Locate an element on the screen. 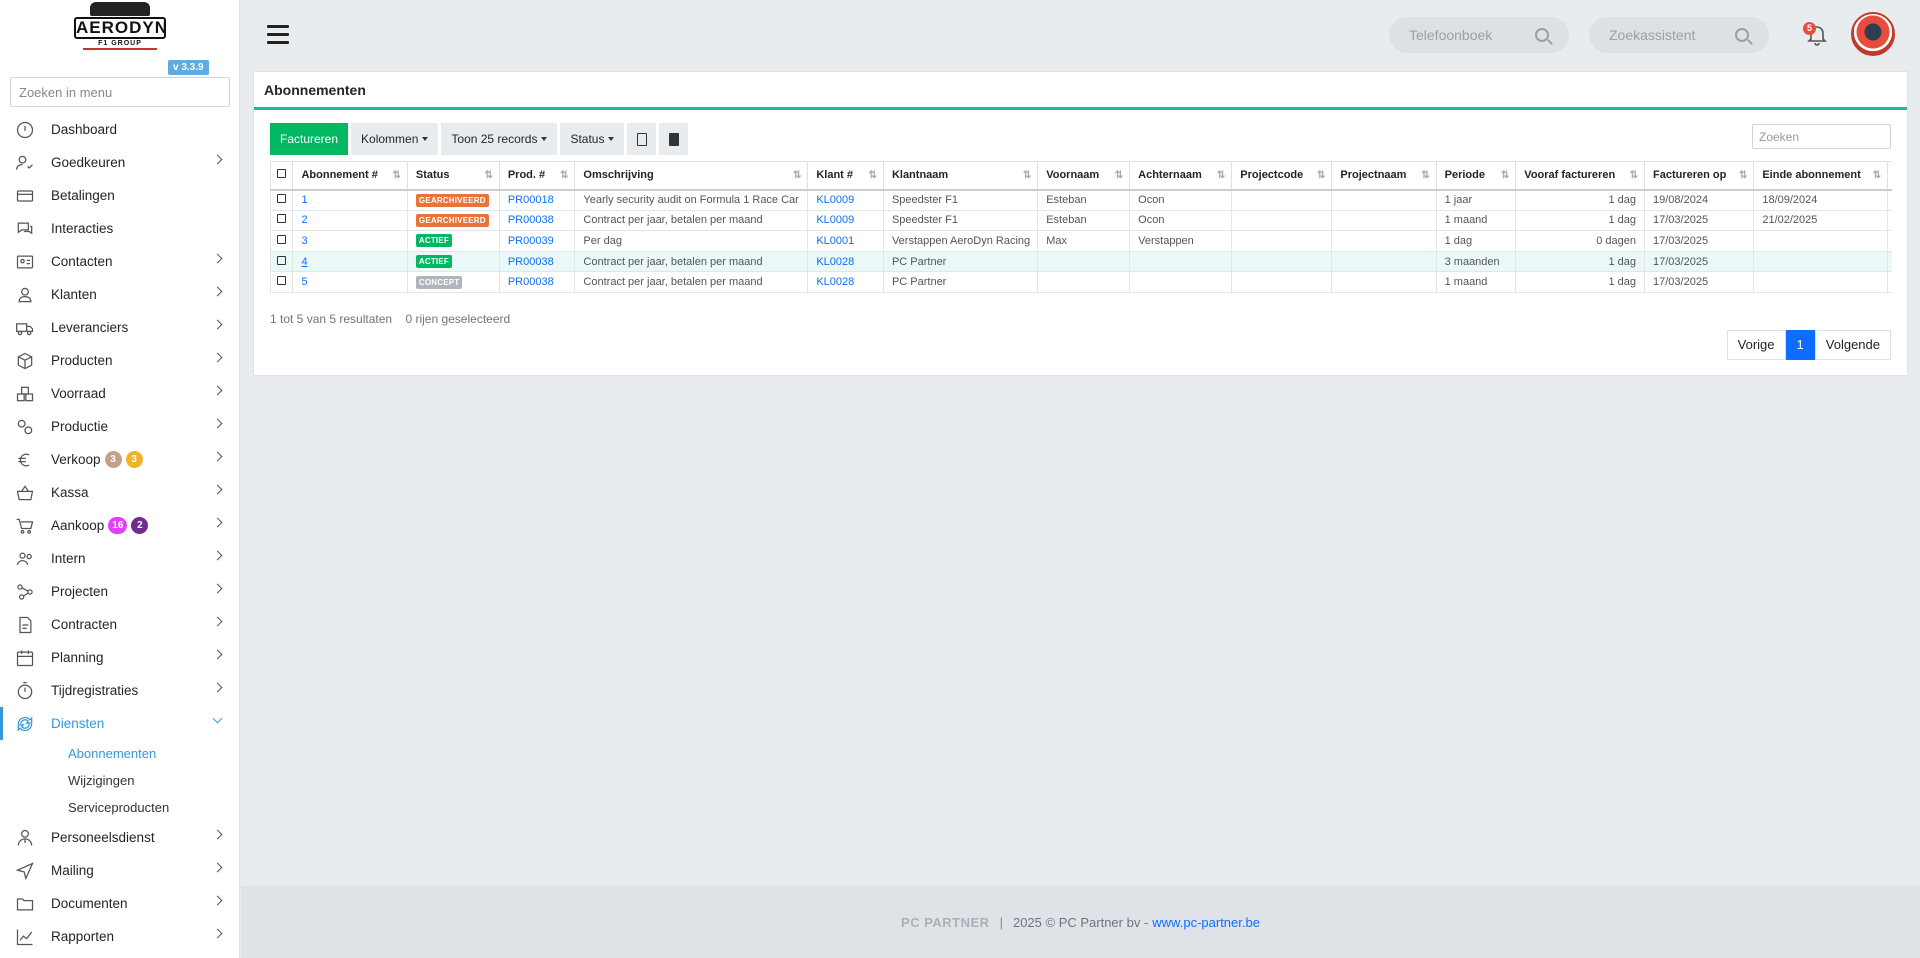 The image size is (1920, 958). sidebar-subitem-wijzigingen: Wijzigingen is located at coordinates (119, 780).